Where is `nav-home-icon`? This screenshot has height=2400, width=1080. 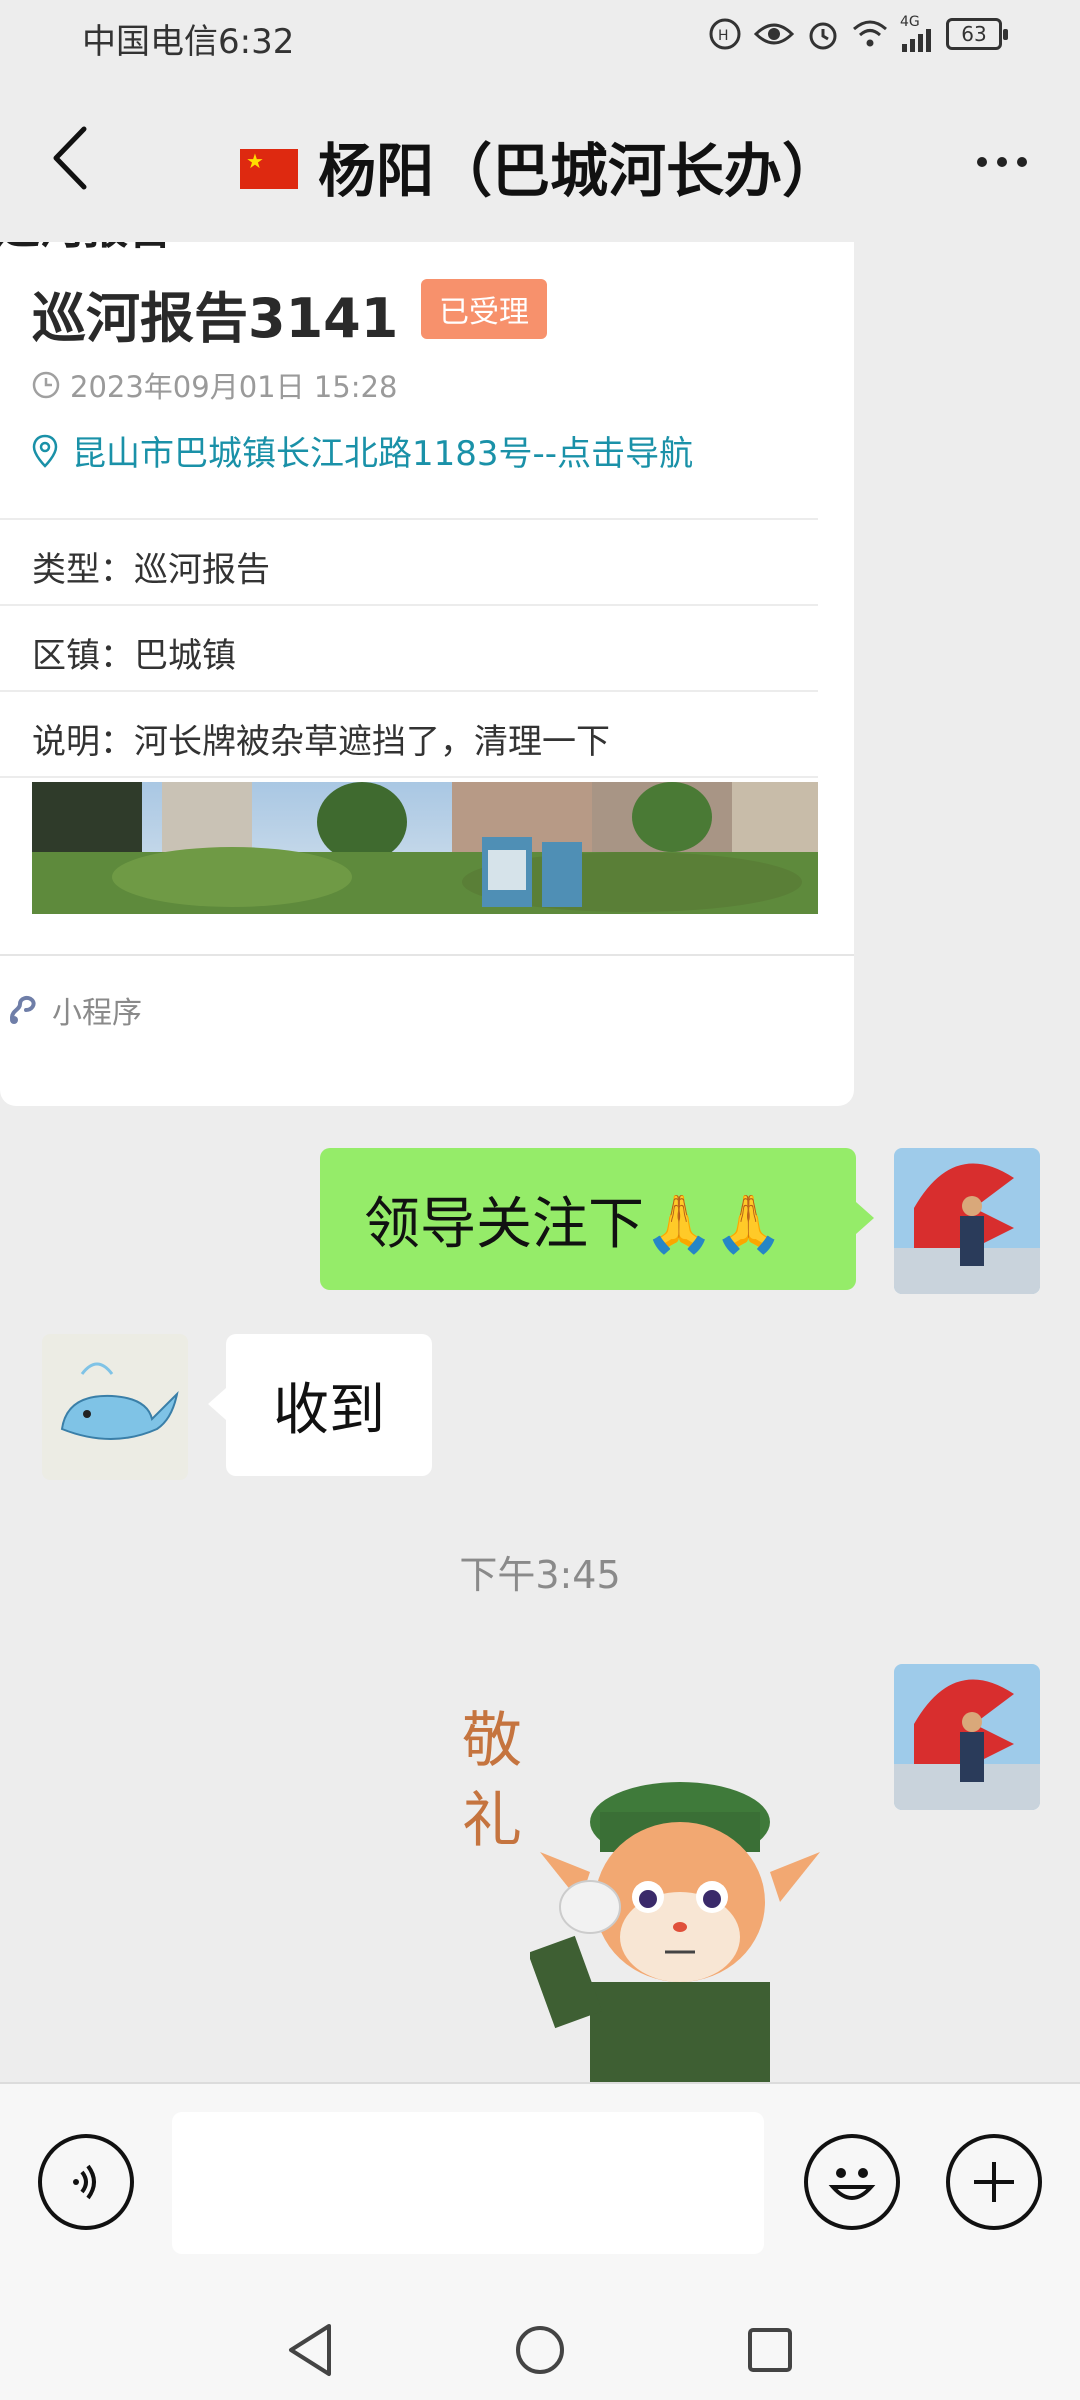
nav-home-icon is located at coordinates (540, 2350).